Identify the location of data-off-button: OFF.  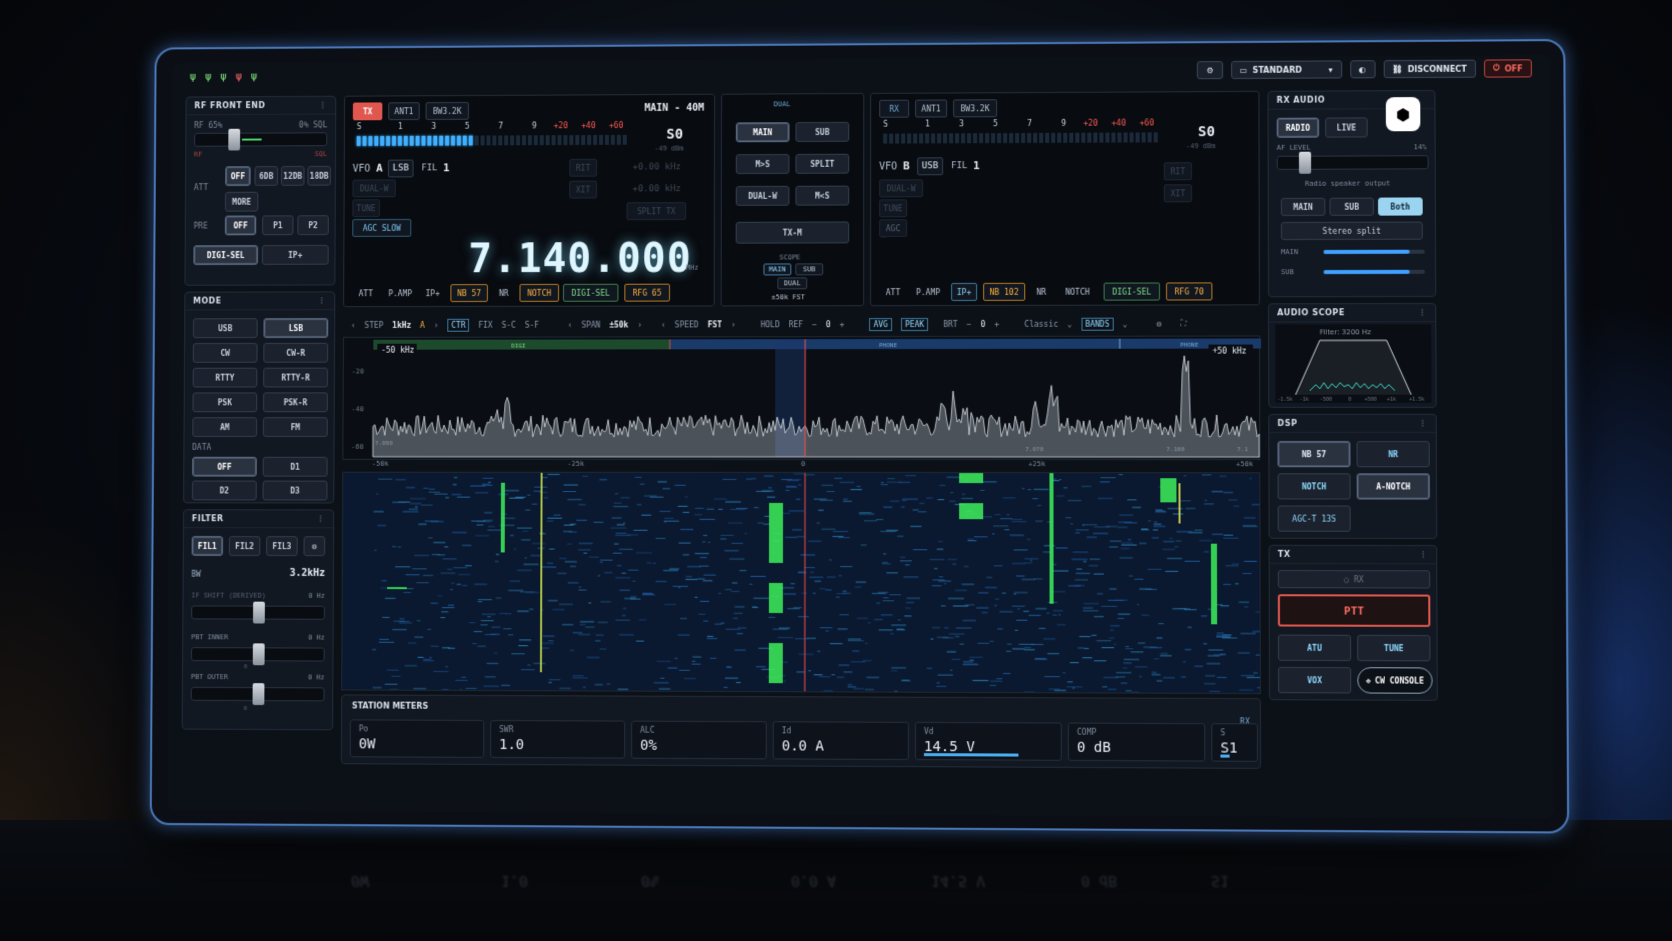
(224, 466).